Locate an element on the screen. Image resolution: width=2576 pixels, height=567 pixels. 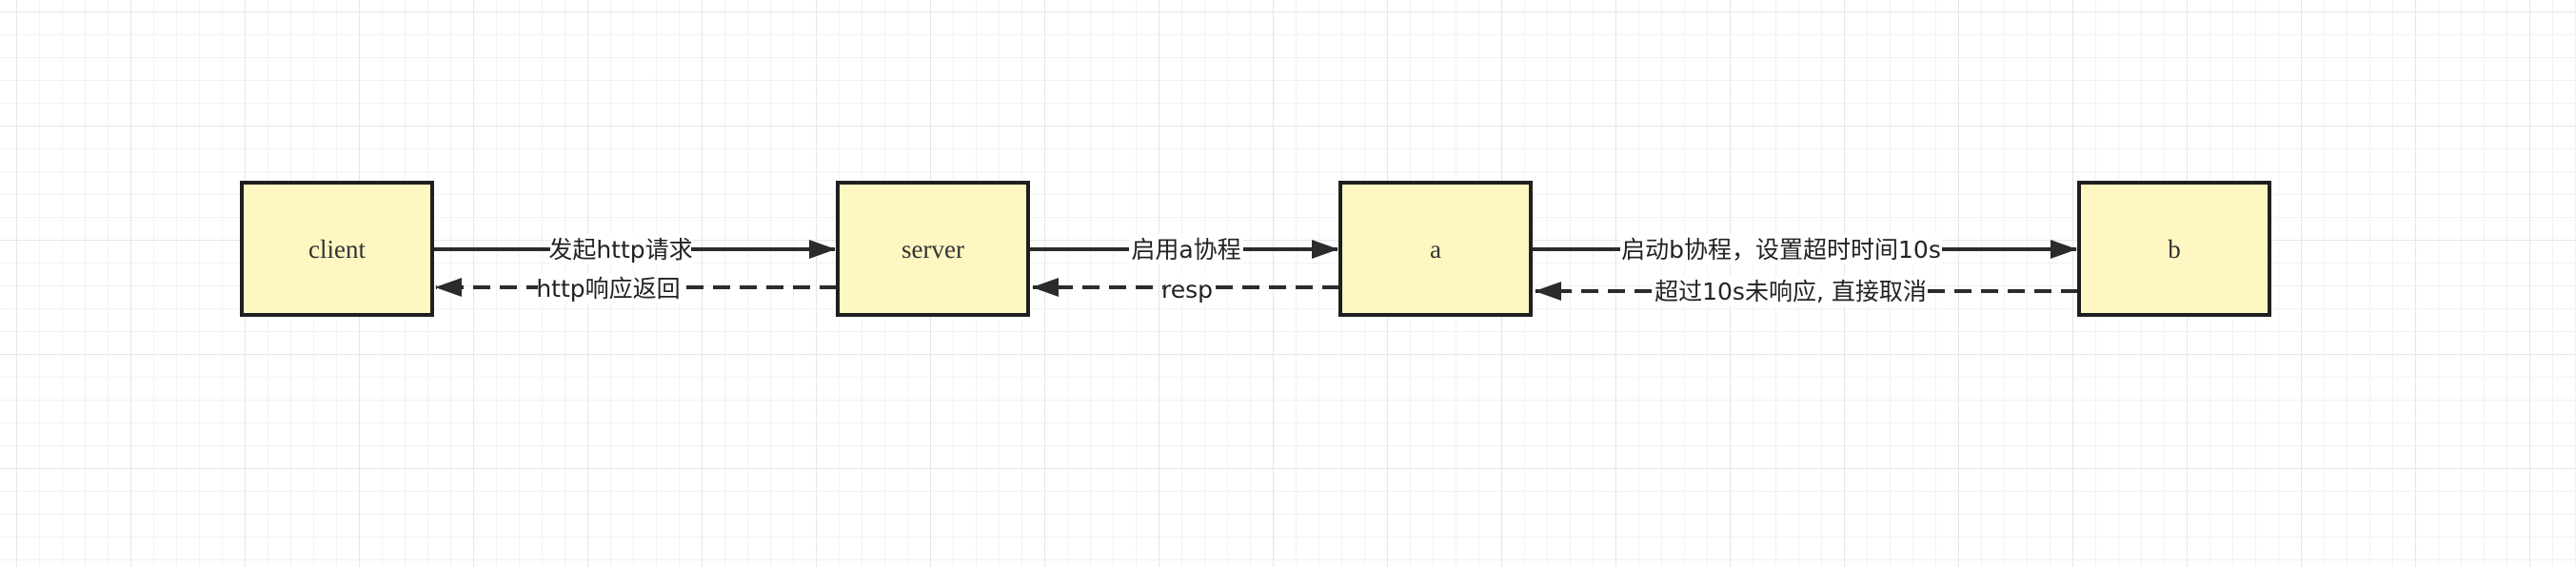
edge-label-a-to-server: resp is located at coordinates (1187, 289).